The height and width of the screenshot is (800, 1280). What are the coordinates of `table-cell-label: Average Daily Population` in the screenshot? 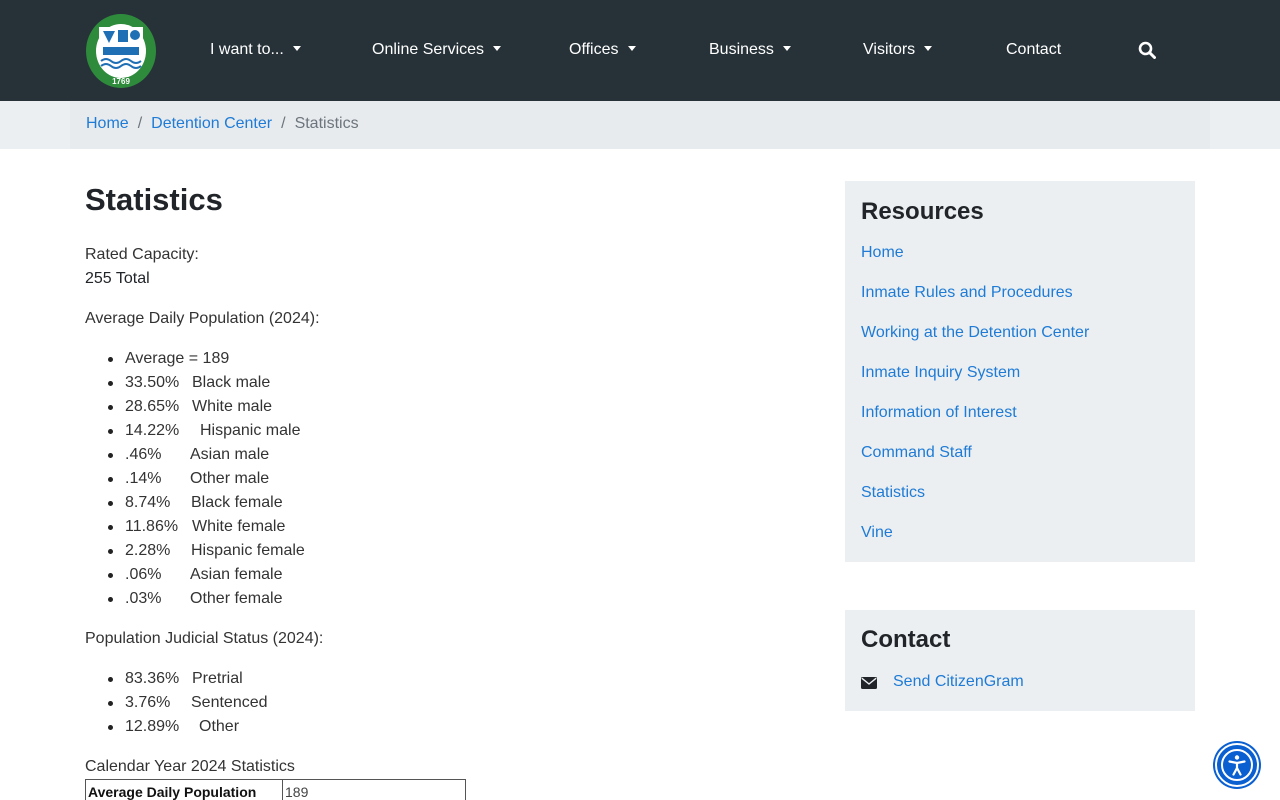 It's located at (184, 789).